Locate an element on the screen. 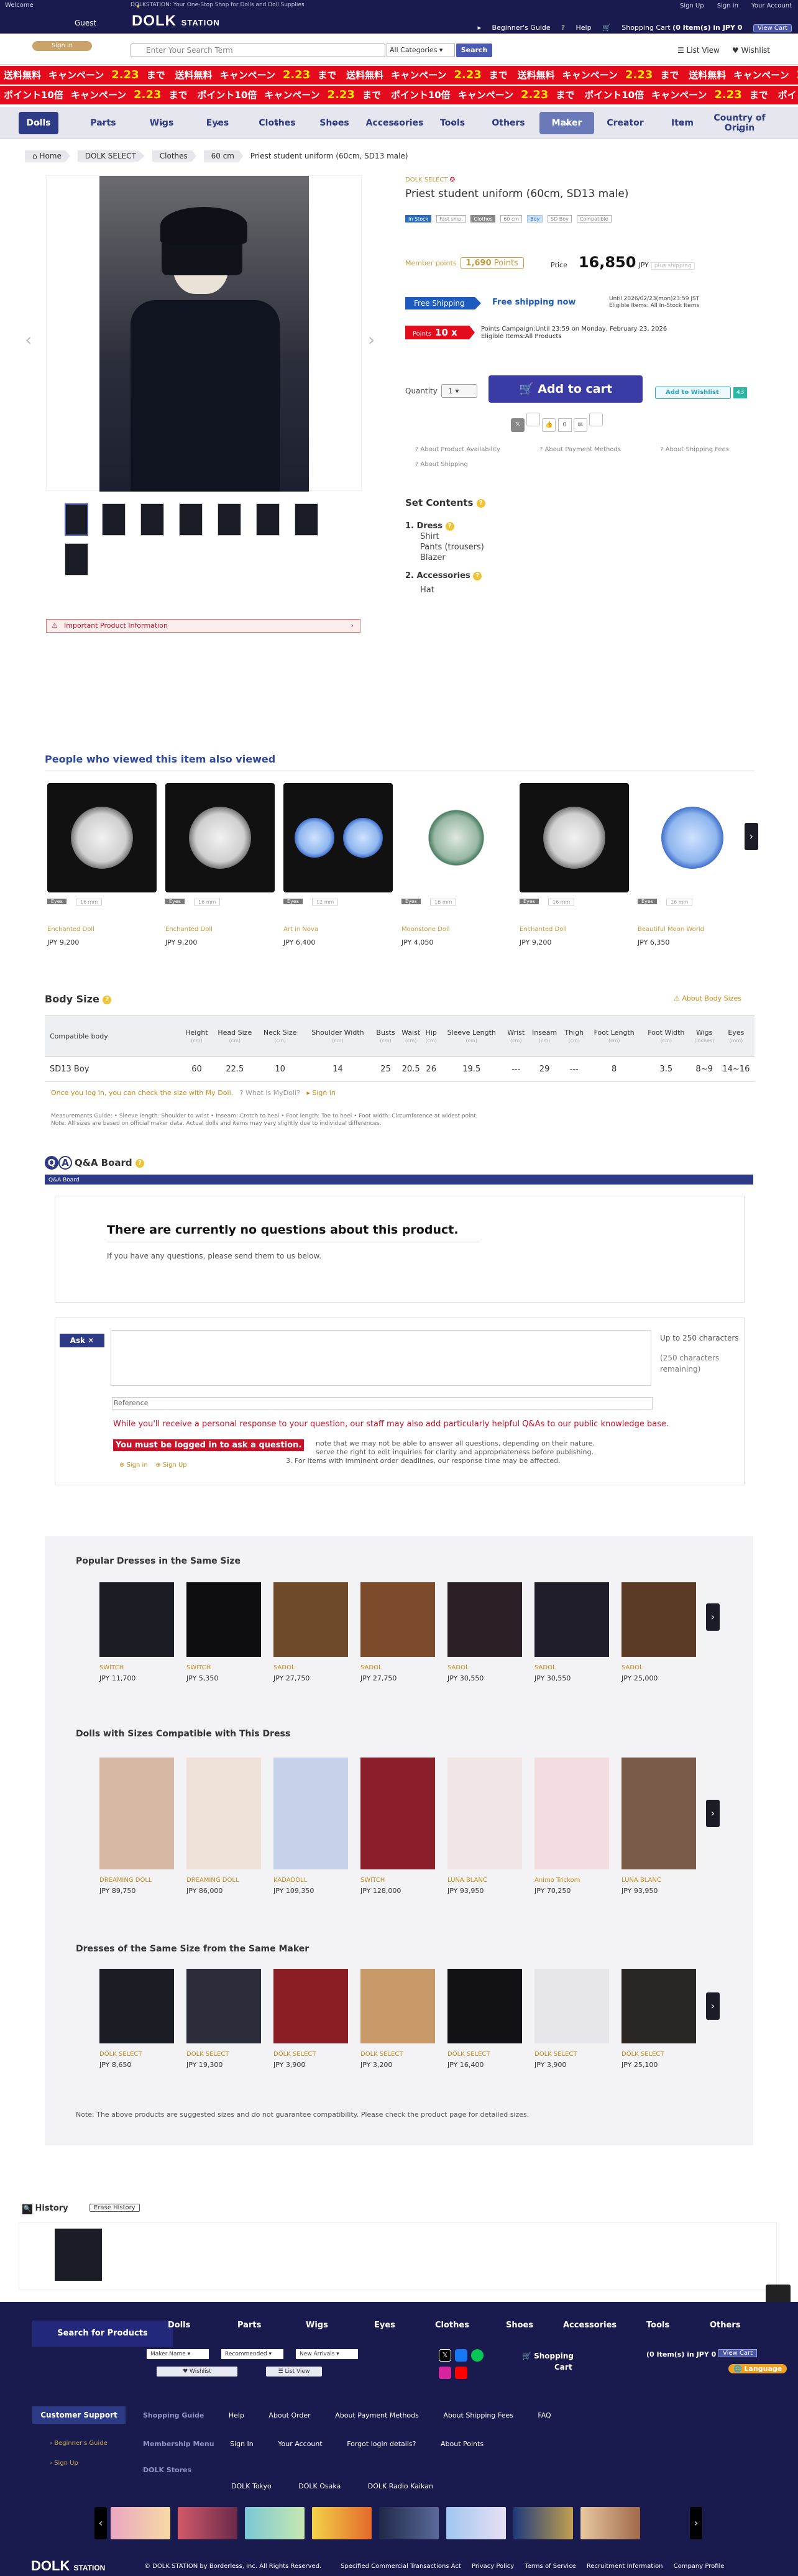  signup-link: › Sign Up is located at coordinates (64, 2463).